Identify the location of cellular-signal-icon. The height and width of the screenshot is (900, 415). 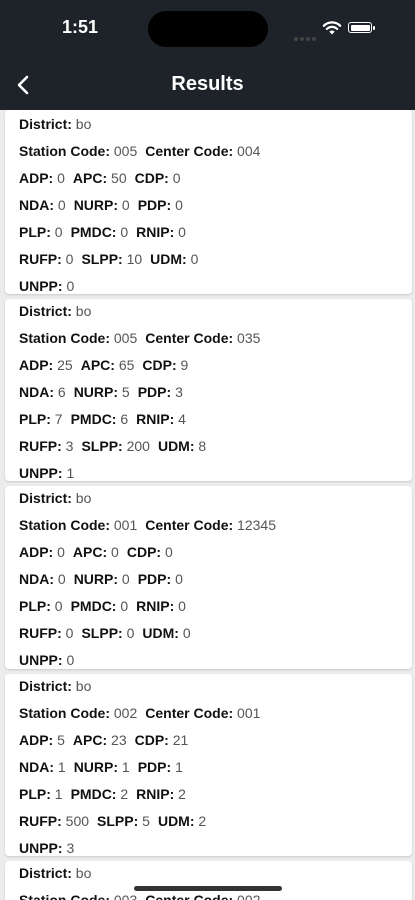
(306, 37).